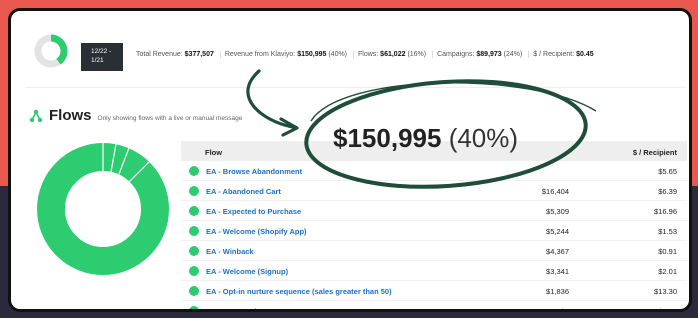 The image size is (698, 318). I want to click on revenue-callout: $150,995 (40%), so click(458, 143).